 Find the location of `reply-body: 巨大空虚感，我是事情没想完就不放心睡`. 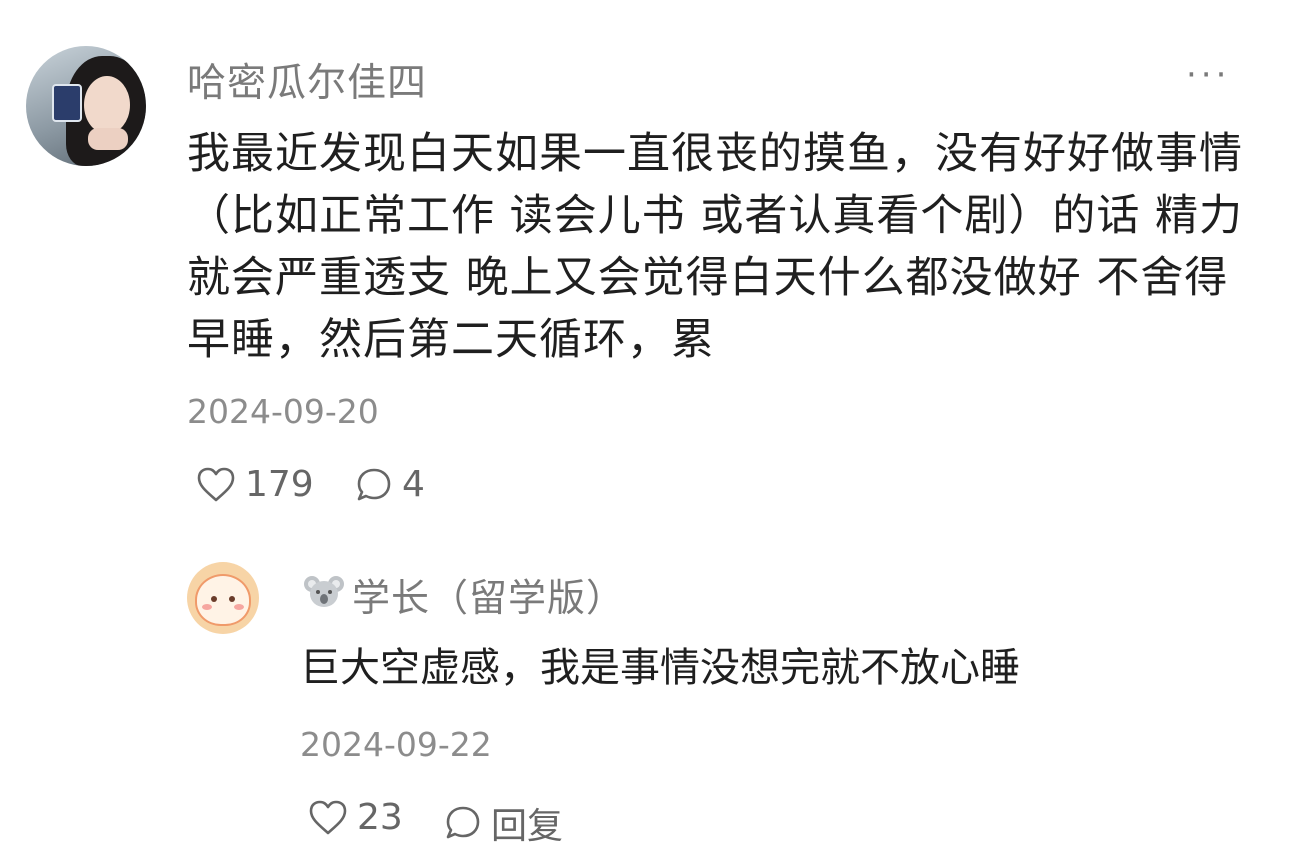

reply-body: 巨大空虚感，我是事情没想完就不放心睡 is located at coordinates (660, 668).